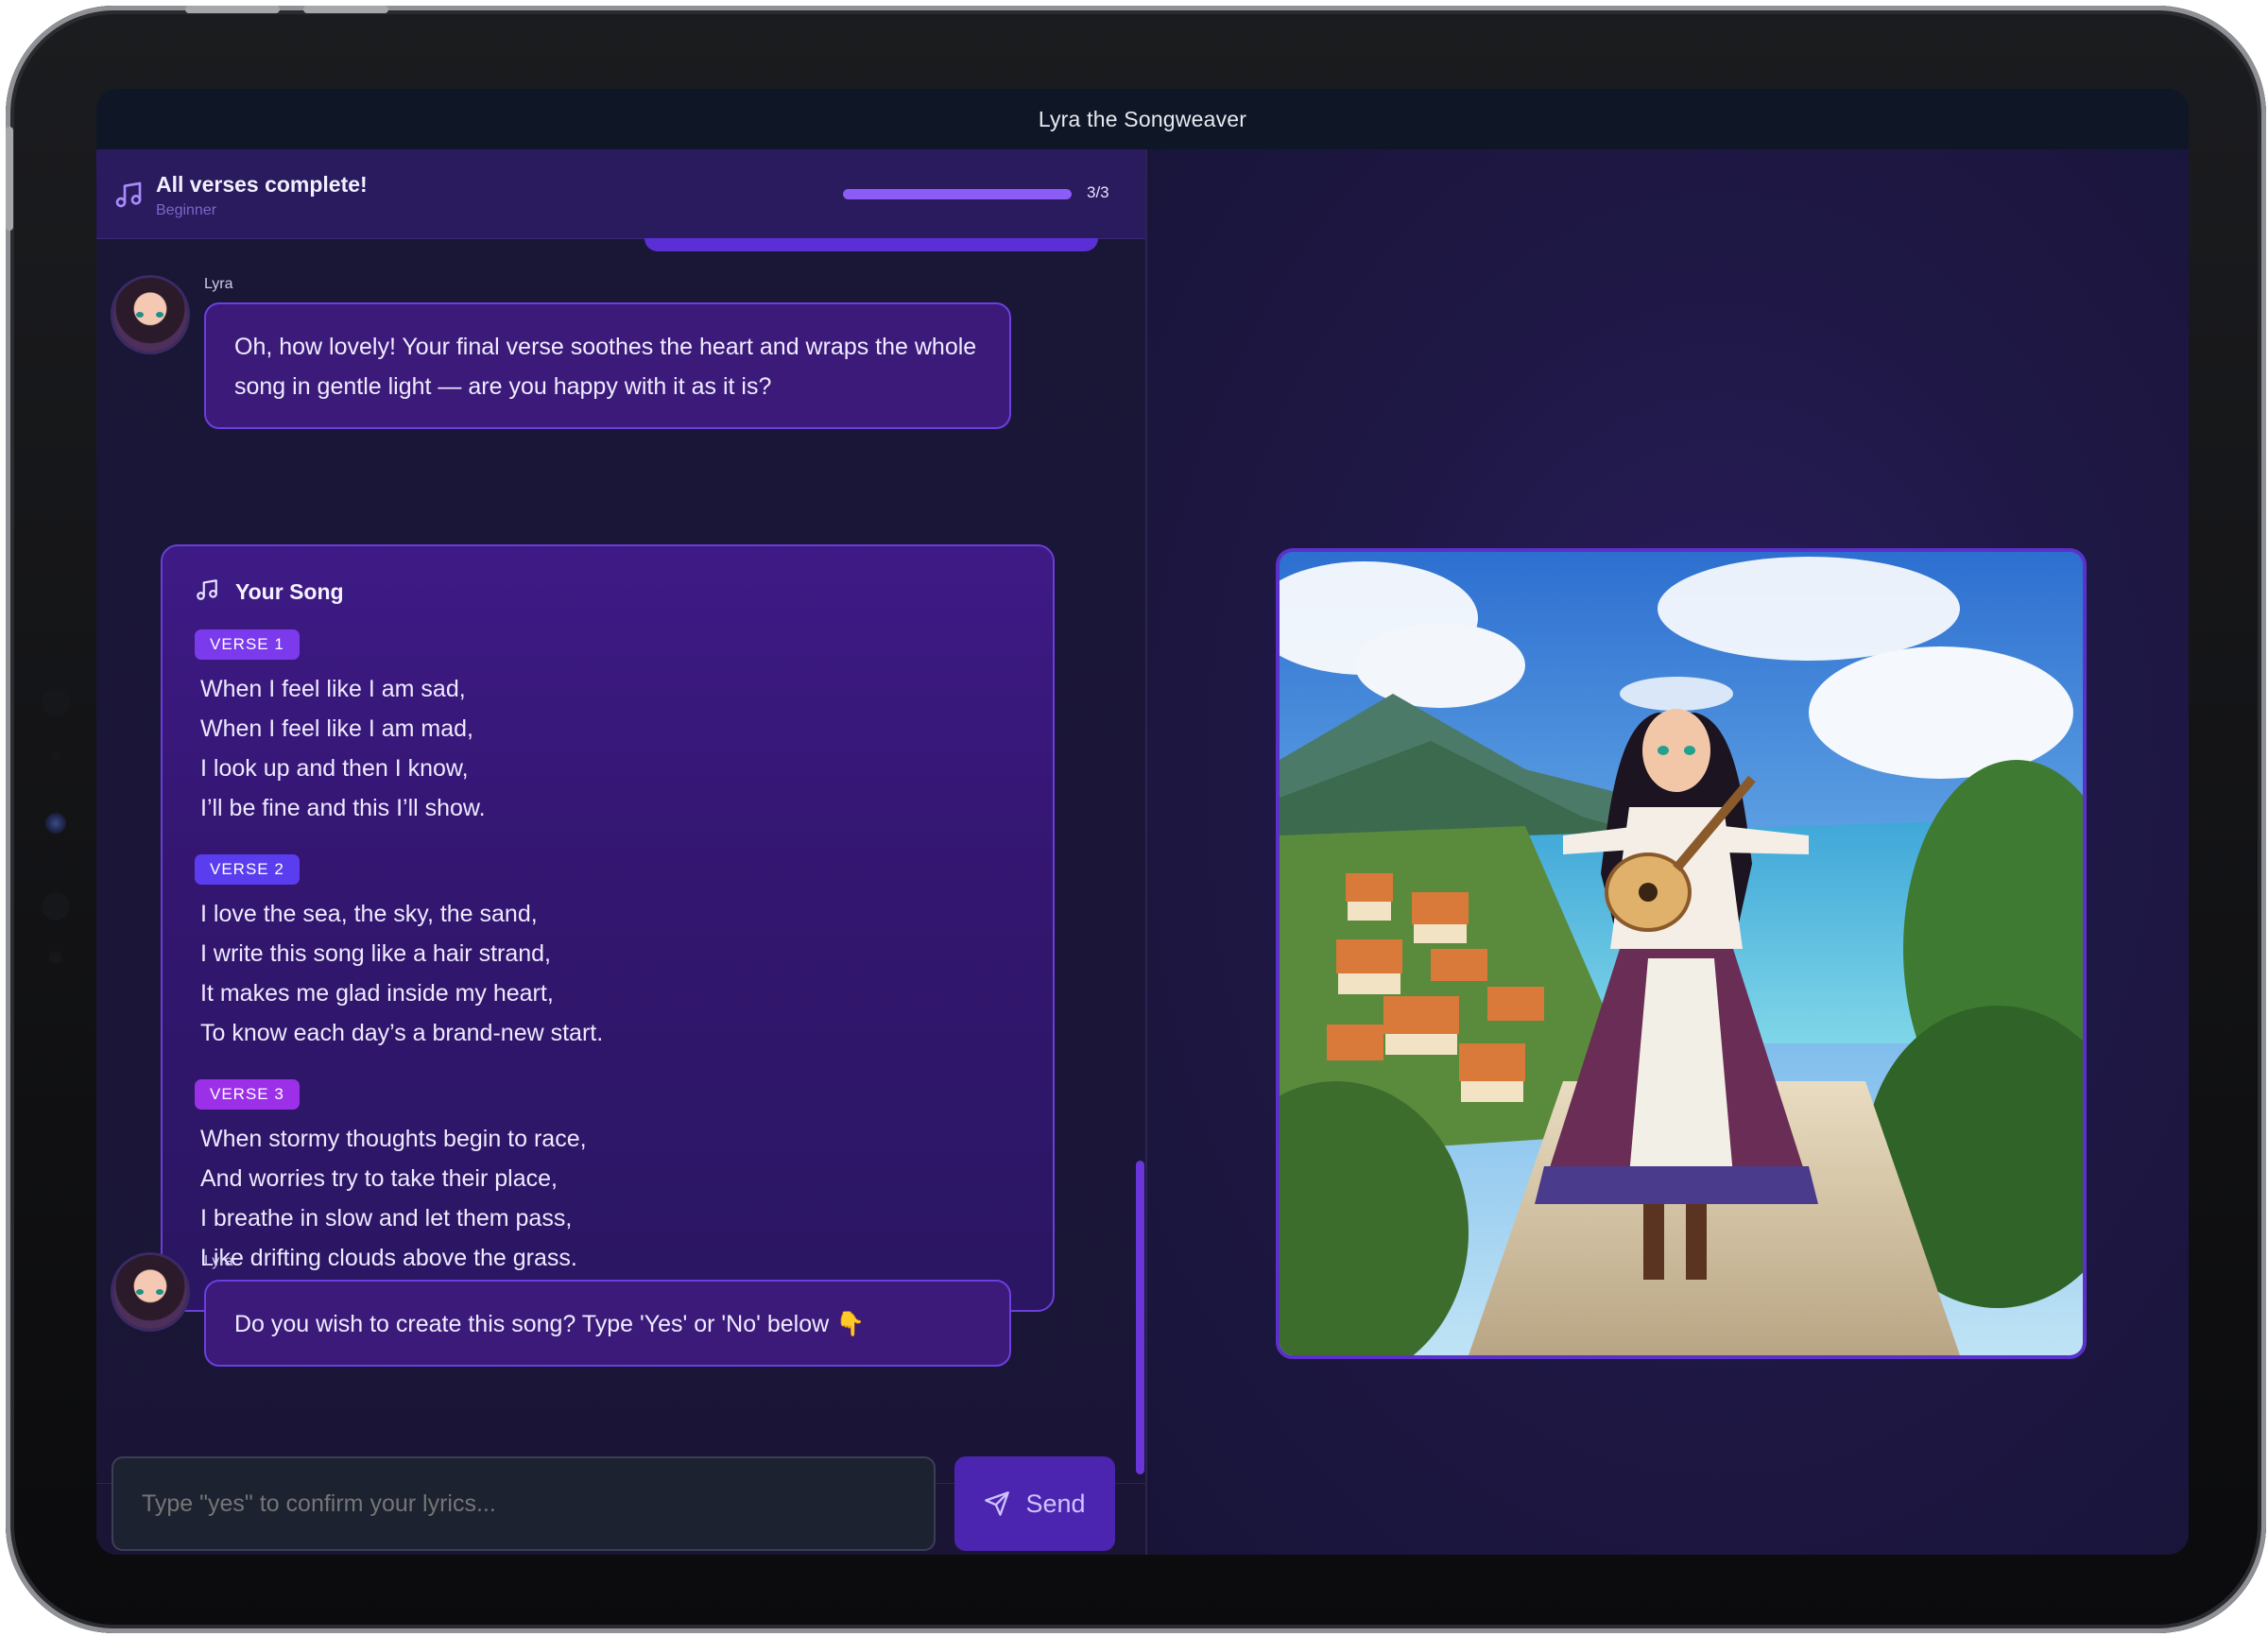 This screenshot has width=2268, height=1636. Describe the element at coordinates (388, 1258) in the screenshot. I see `lyric-line: Like drifting clouds above the grass.` at that location.